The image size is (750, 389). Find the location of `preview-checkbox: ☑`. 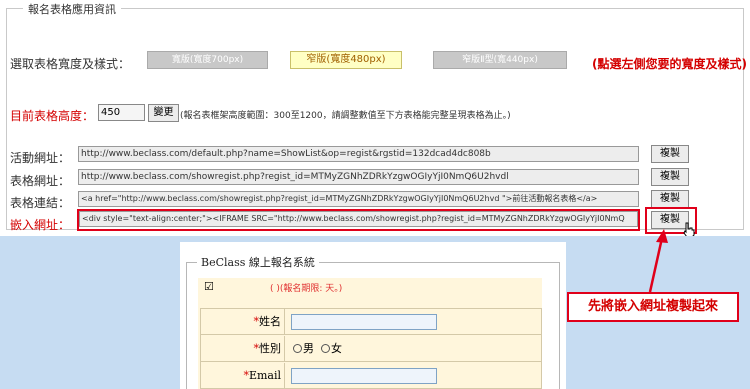

preview-checkbox: ☑ is located at coordinates (209, 286).